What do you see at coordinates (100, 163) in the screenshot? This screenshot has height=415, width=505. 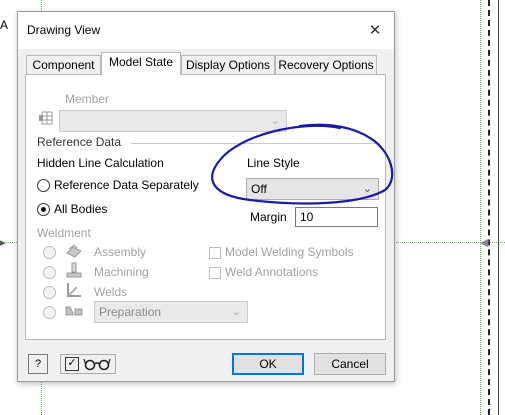 I see `hidden-line-label: Hidden Line Calculation` at bounding box center [100, 163].